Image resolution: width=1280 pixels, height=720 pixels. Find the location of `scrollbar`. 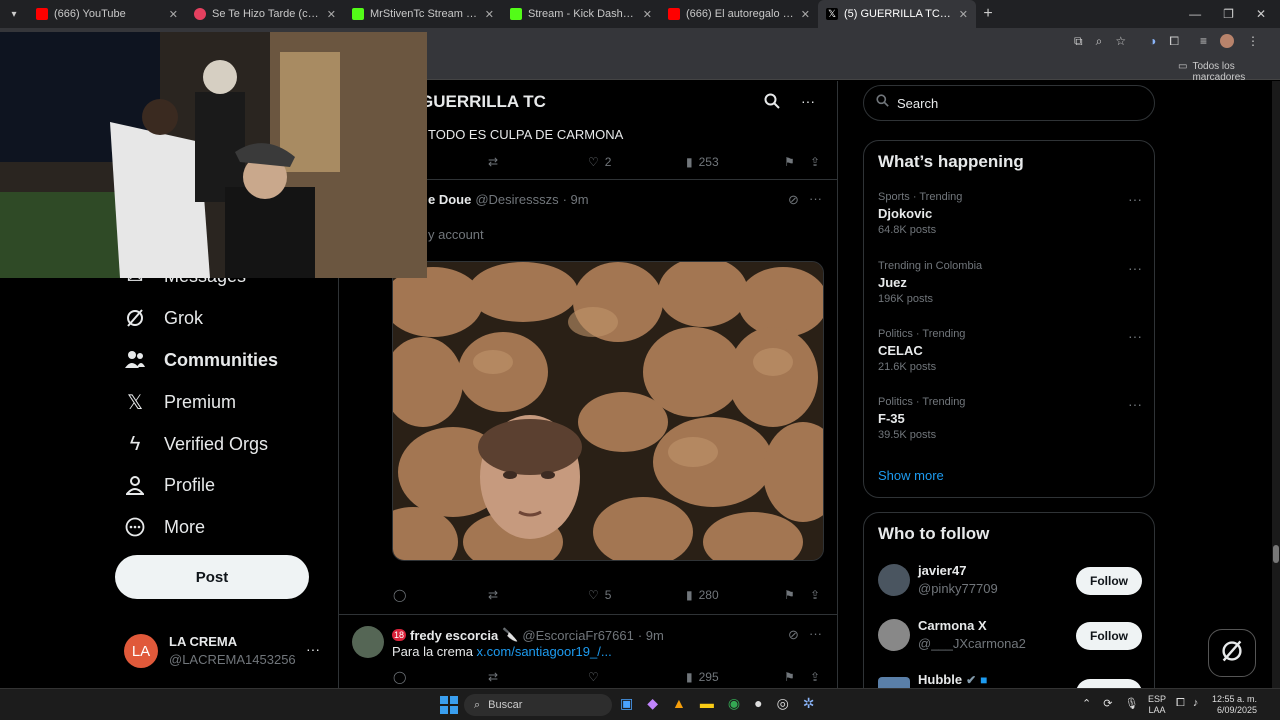

scrollbar is located at coordinates (1276, 384).